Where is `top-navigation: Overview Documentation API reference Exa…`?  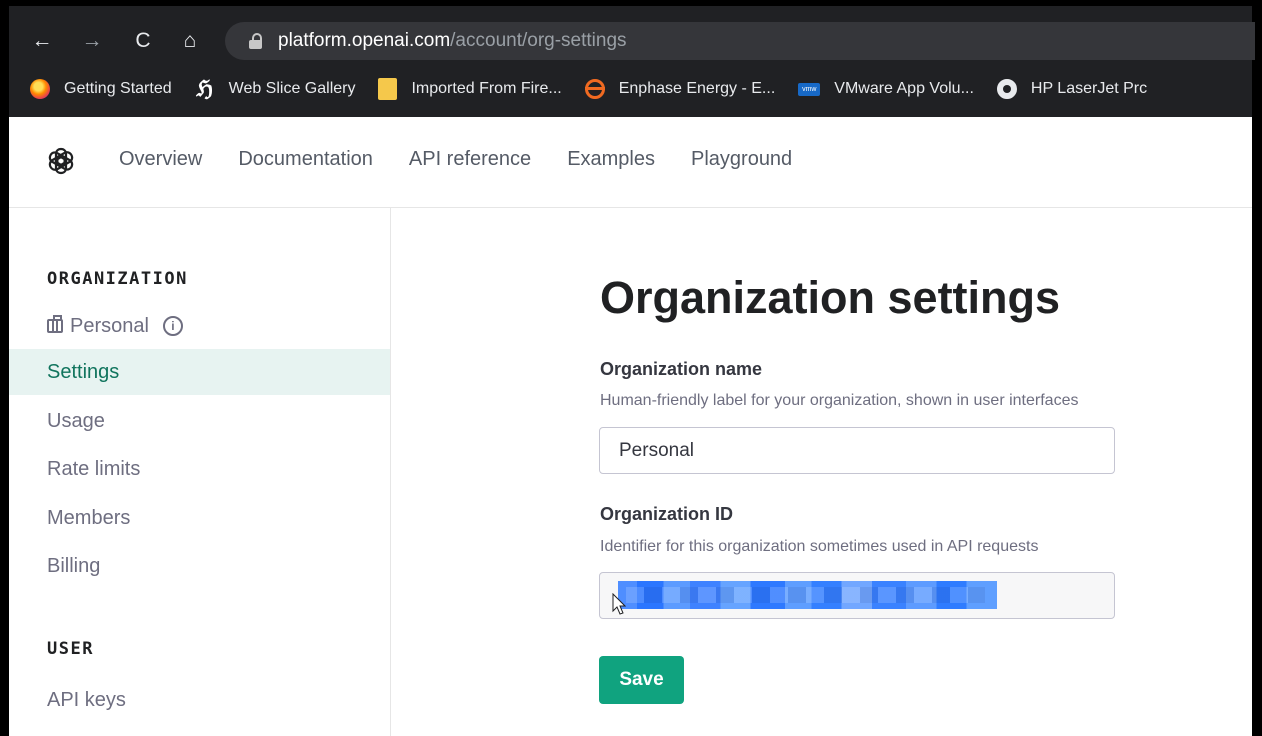
top-navigation: Overview Documentation API reference Exa… is located at coordinates (455, 159).